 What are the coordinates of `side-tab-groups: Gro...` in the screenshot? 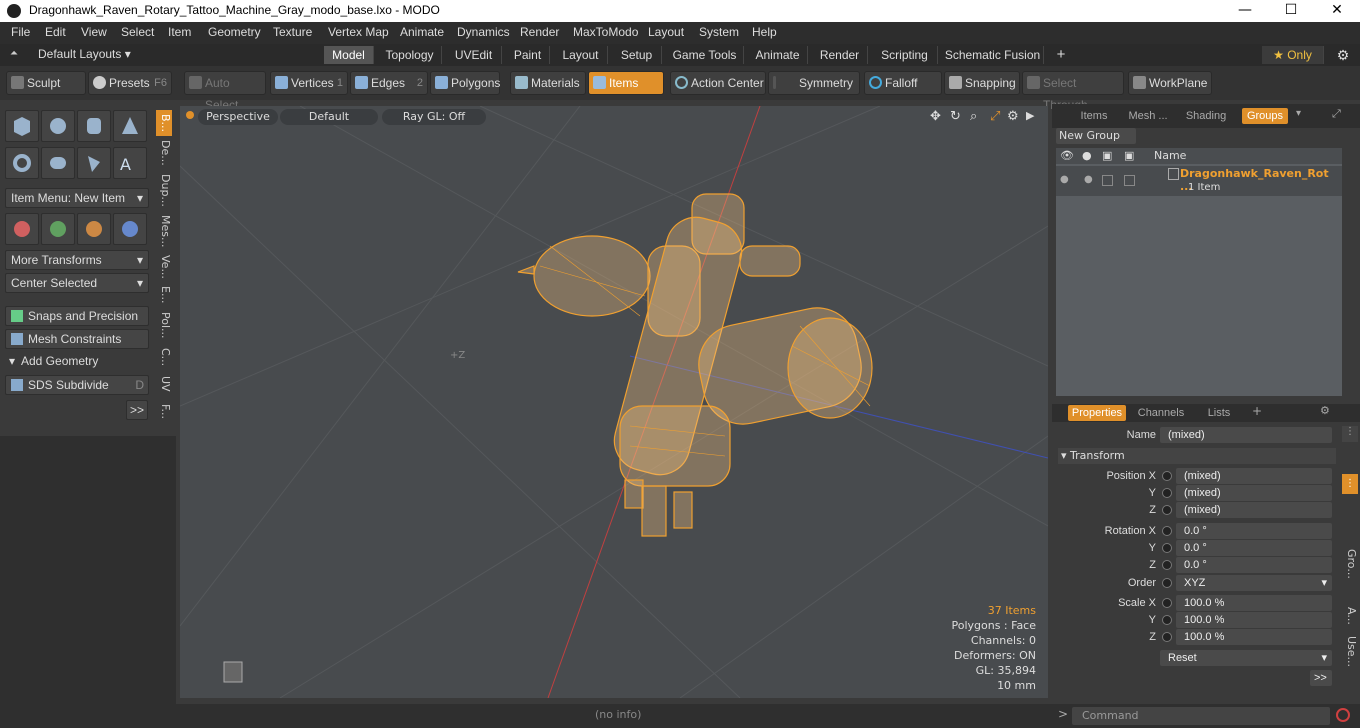 It's located at (1350, 564).